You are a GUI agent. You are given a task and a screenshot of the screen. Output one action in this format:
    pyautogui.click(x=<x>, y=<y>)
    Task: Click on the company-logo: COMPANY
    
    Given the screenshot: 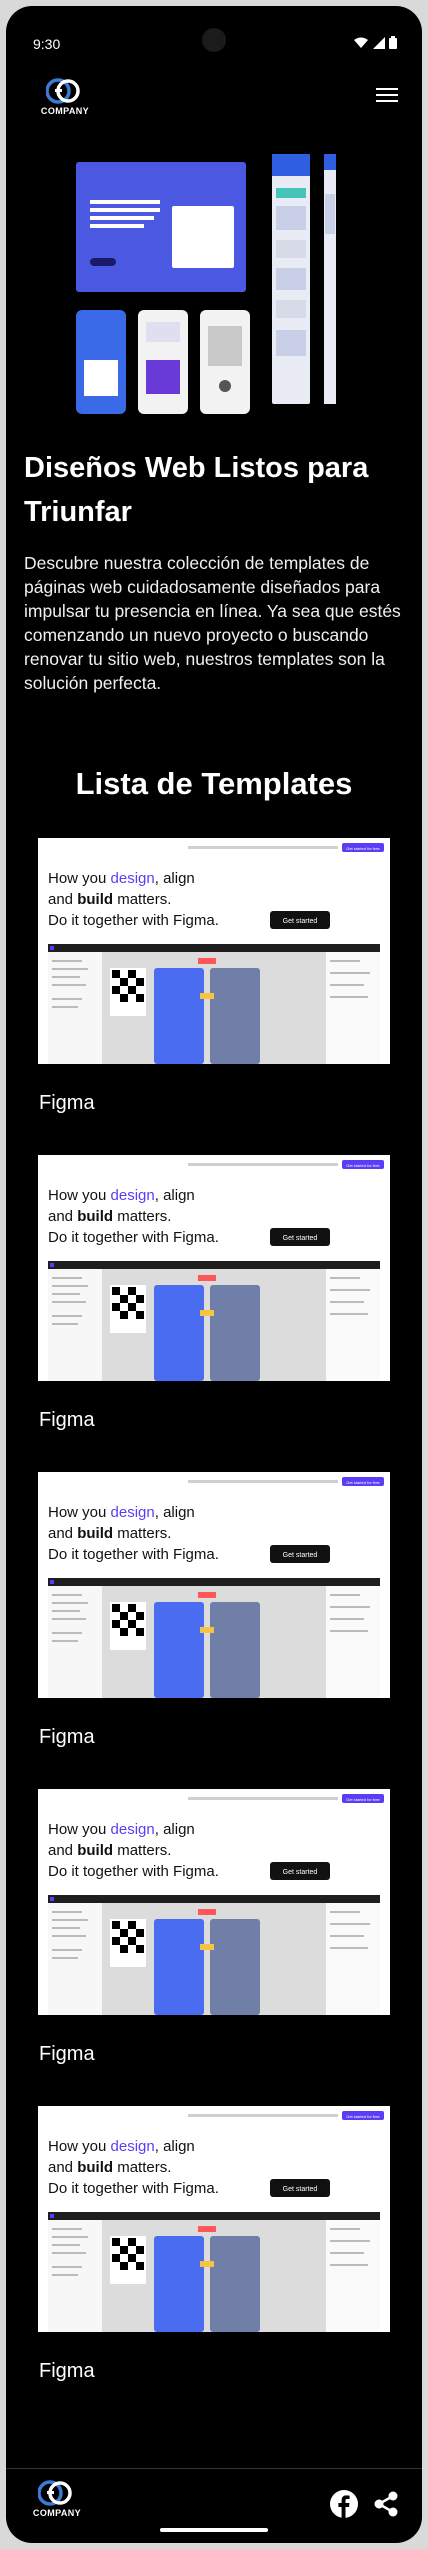 What is the action you would take?
    pyautogui.click(x=65, y=98)
    